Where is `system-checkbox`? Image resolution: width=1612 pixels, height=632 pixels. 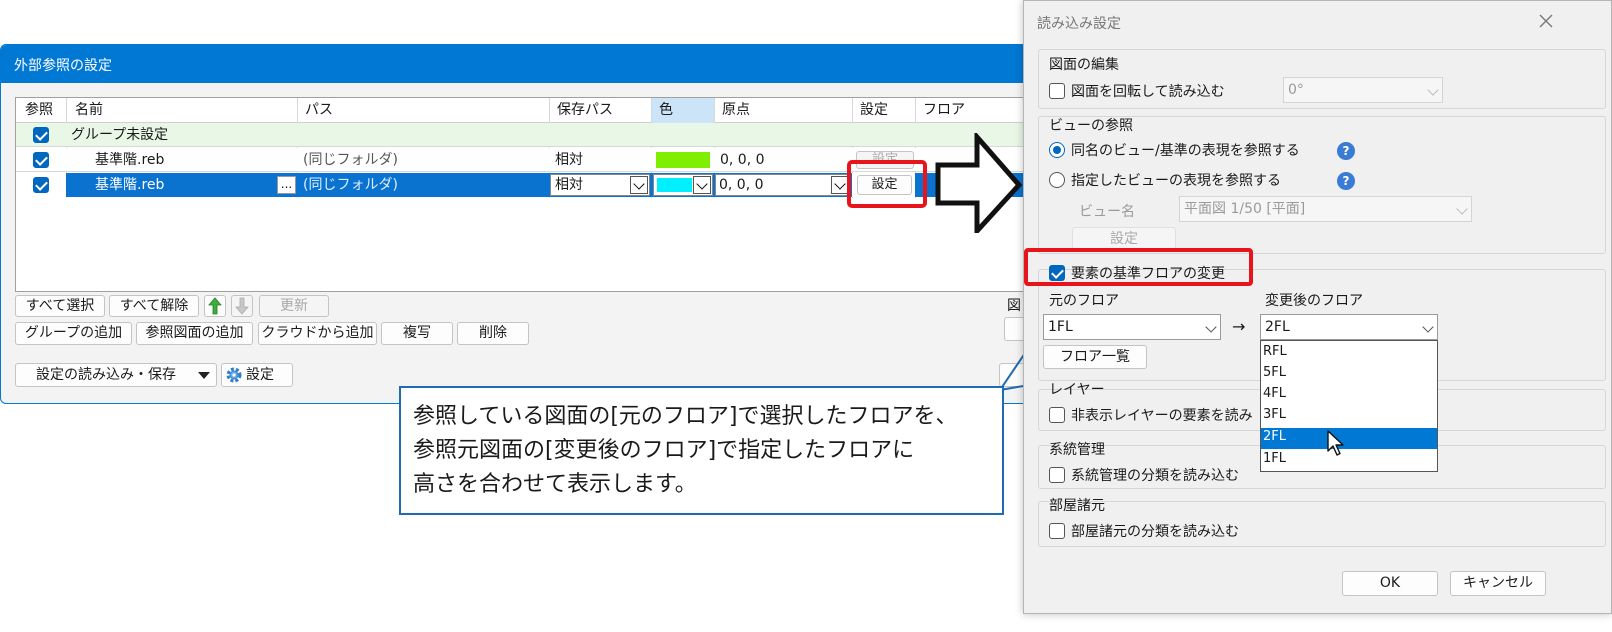
system-checkbox is located at coordinates (1057, 475).